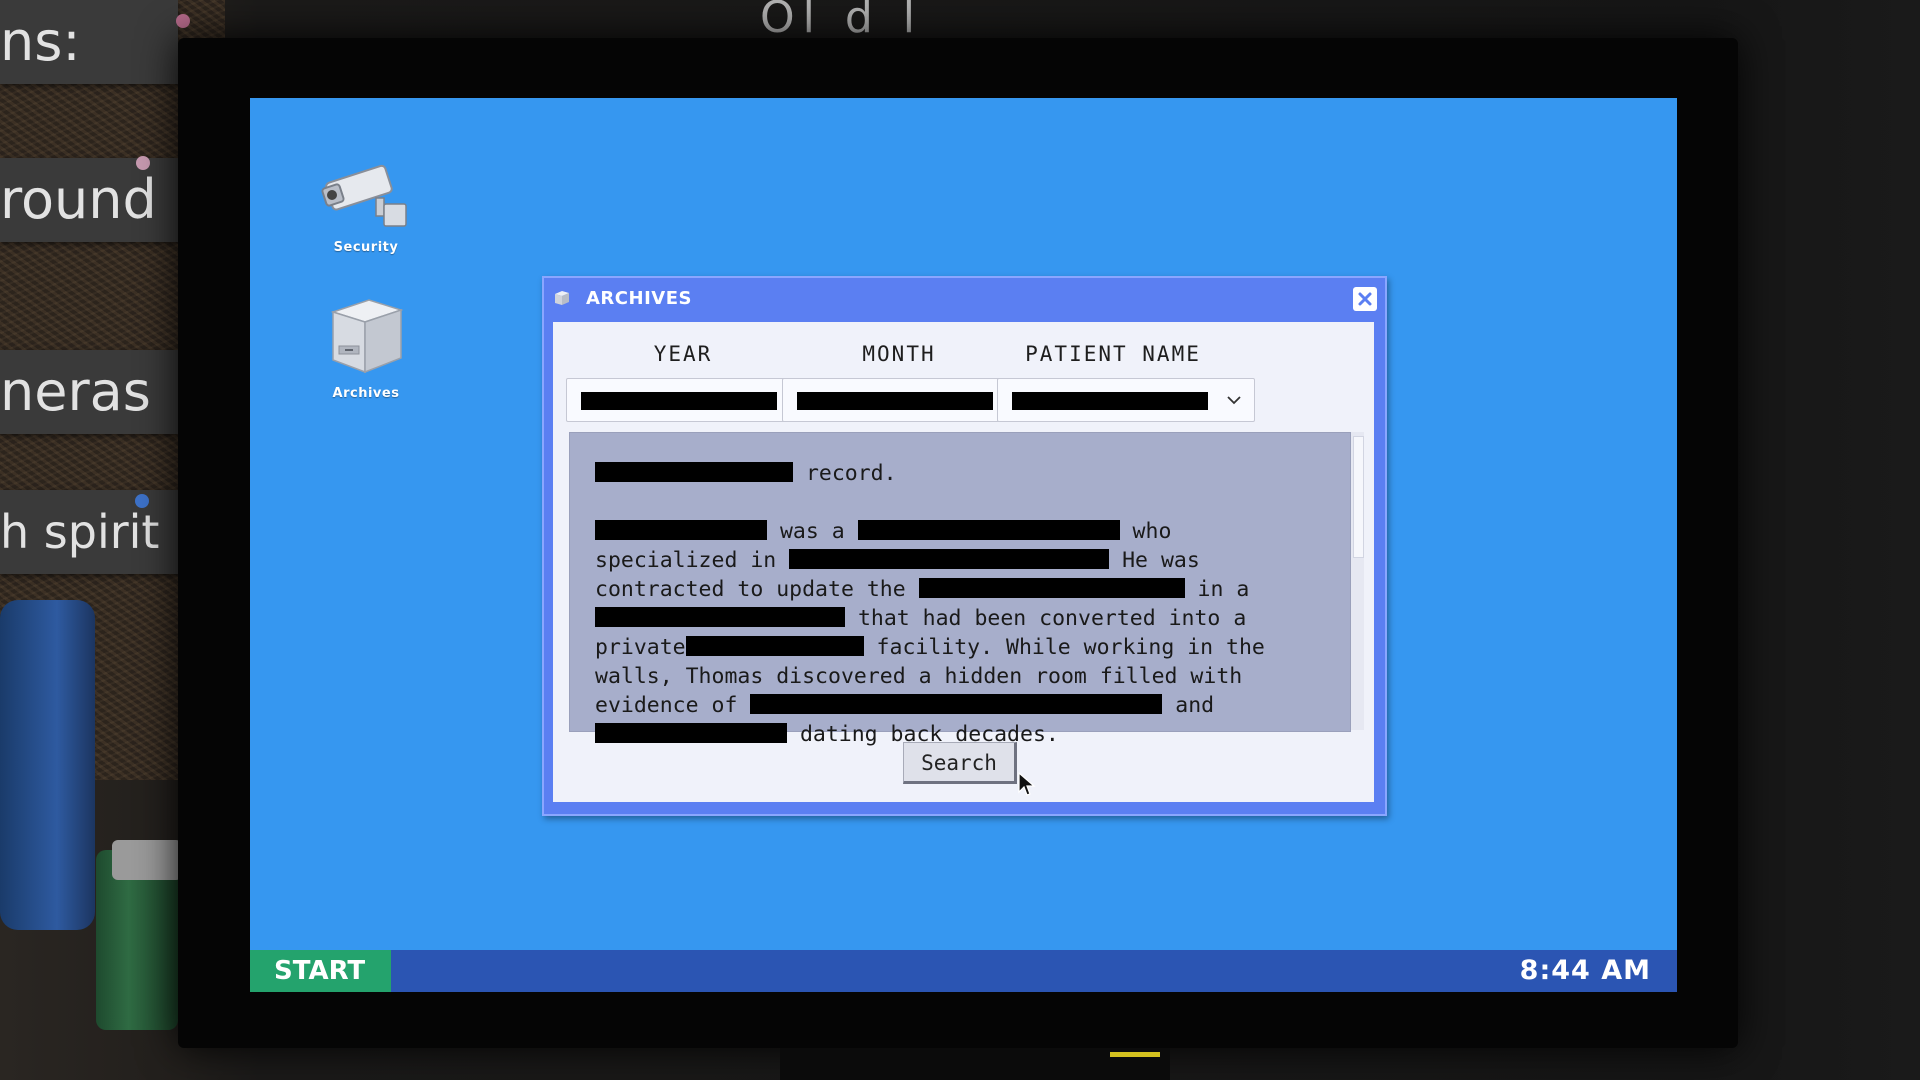 The image size is (1920, 1080). What do you see at coordinates (364, 195) in the screenshot?
I see `security-camera-icon` at bounding box center [364, 195].